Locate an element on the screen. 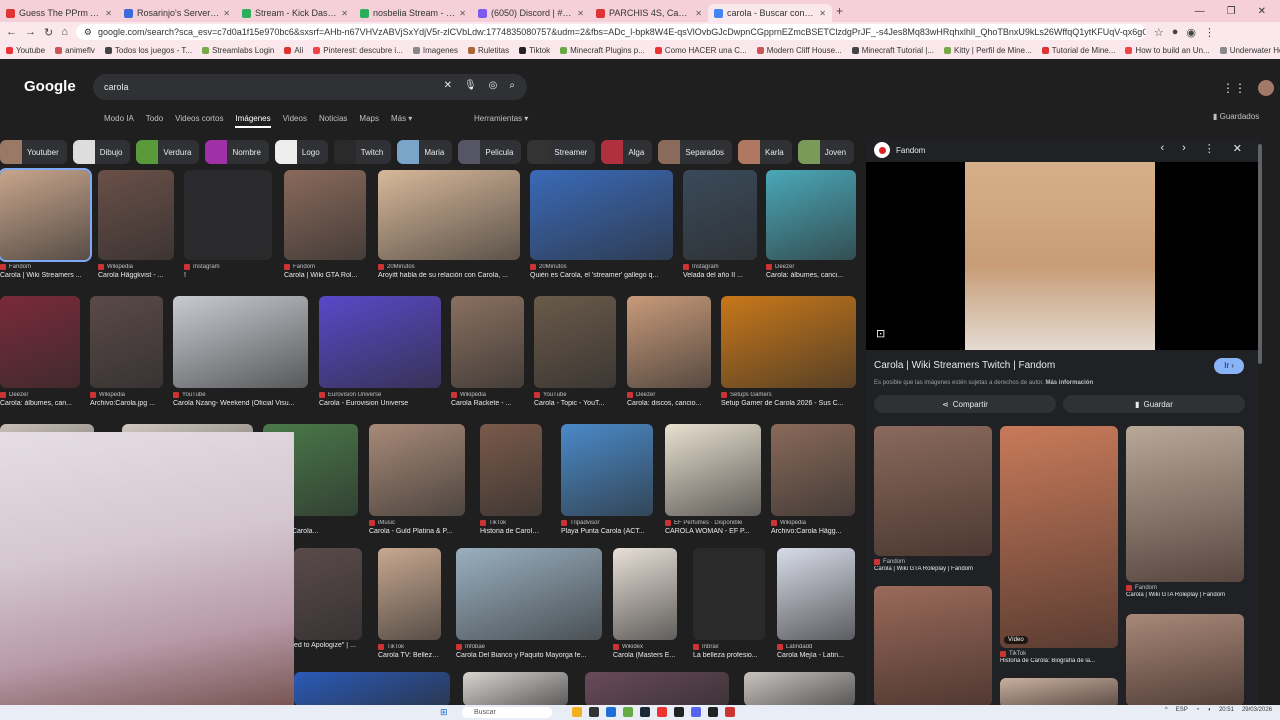  refine-chip: Youtuber is located at coordinates (33, 152).